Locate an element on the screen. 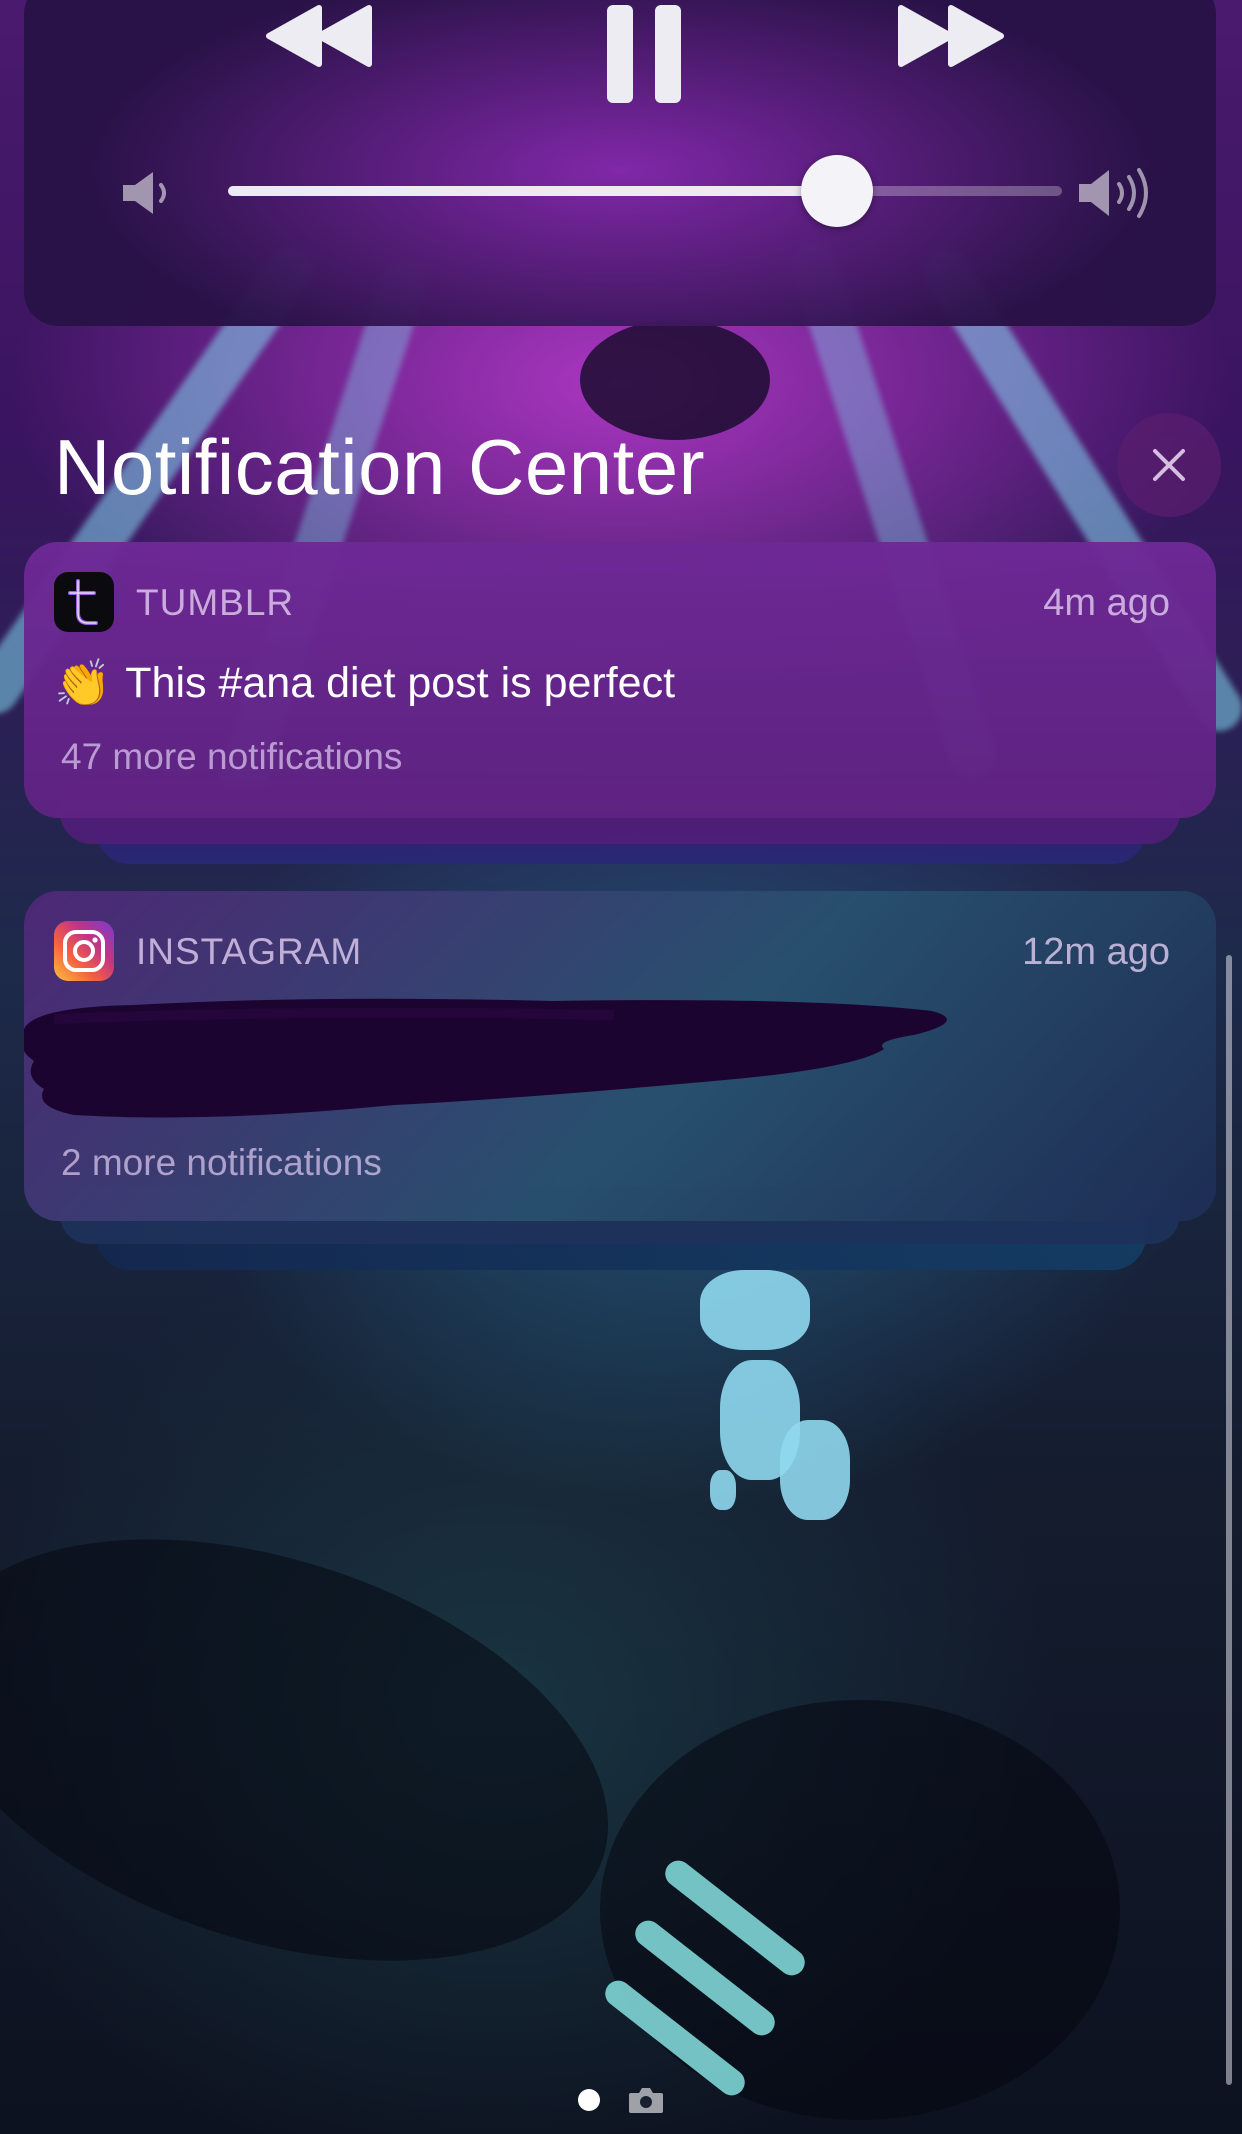  fast-forward-button is located at coordinates (951, 38).